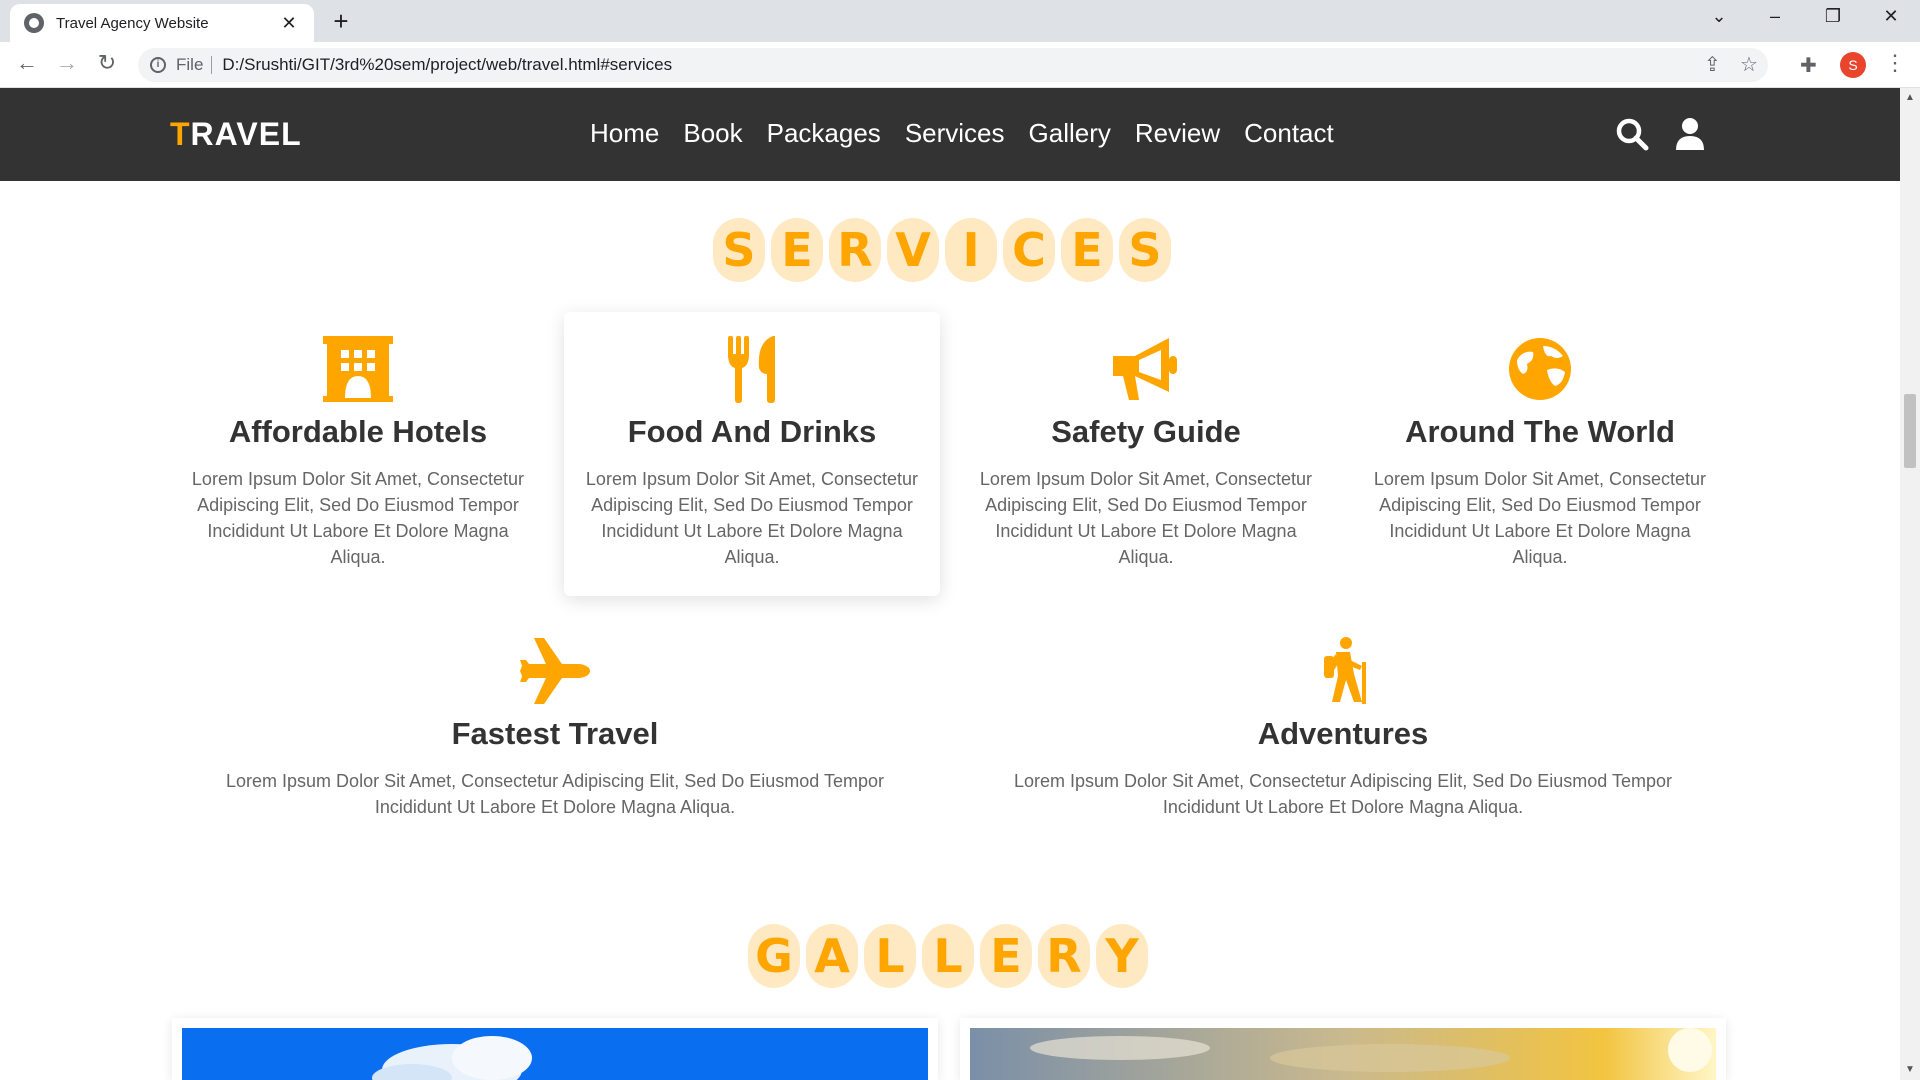  I want to click on service-title: Affordable Hotels, so click(358, 431).